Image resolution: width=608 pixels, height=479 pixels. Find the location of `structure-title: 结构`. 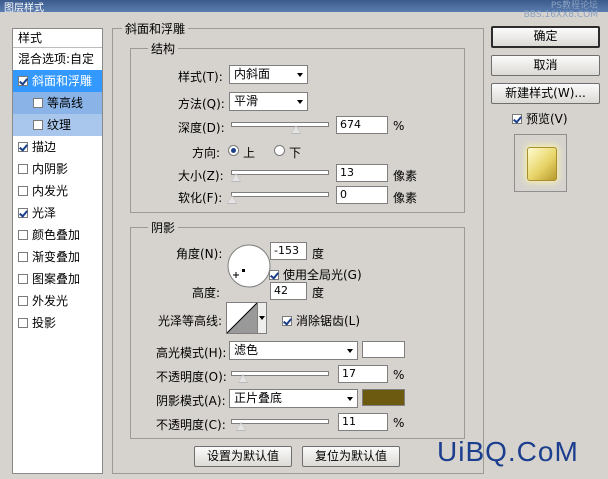

structure-title: 结构 is located at coordinates (163, 48).